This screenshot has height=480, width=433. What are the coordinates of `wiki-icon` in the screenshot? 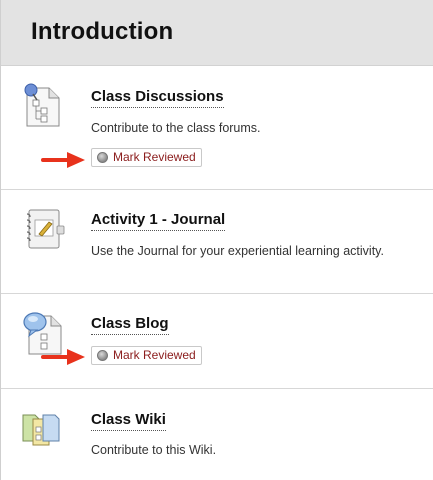 It's located at (43, 429).